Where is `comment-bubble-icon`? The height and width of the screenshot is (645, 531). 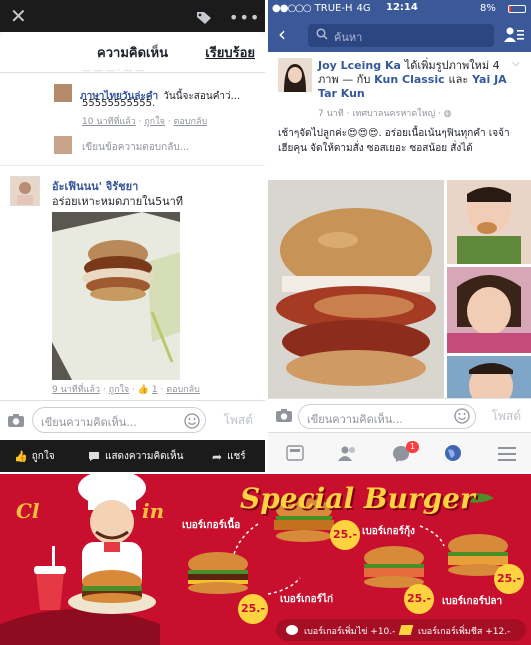 comment-bubble-icon is located at coordinates (94, 456).